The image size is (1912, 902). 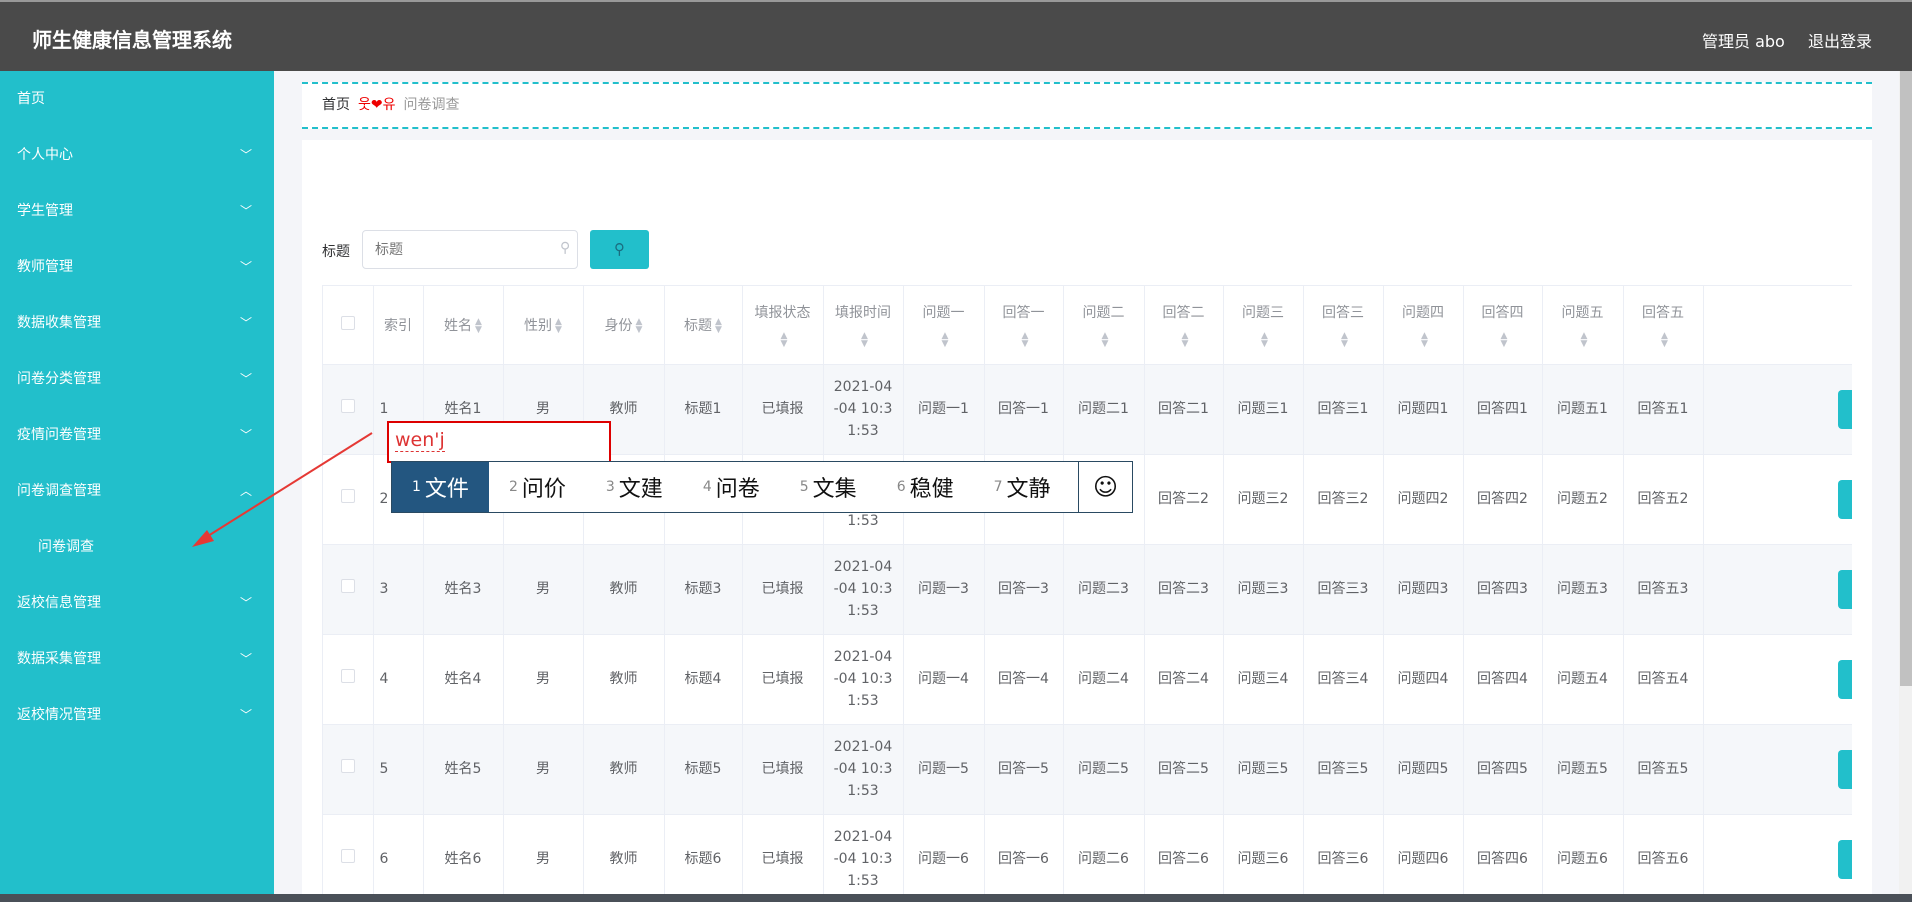 I want to click on candidate-text: 问卷, so click(x=737, y=489).